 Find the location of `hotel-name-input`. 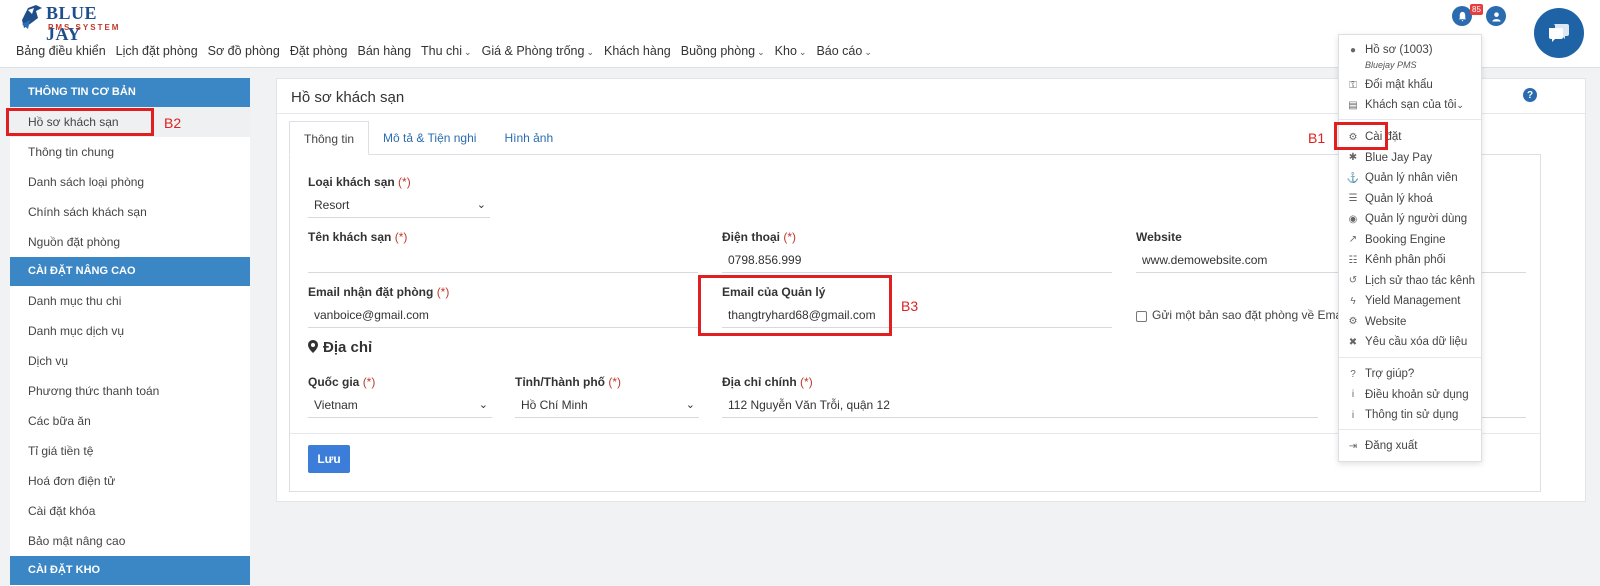

hotel-name-input is located at coordinates (503, 260).